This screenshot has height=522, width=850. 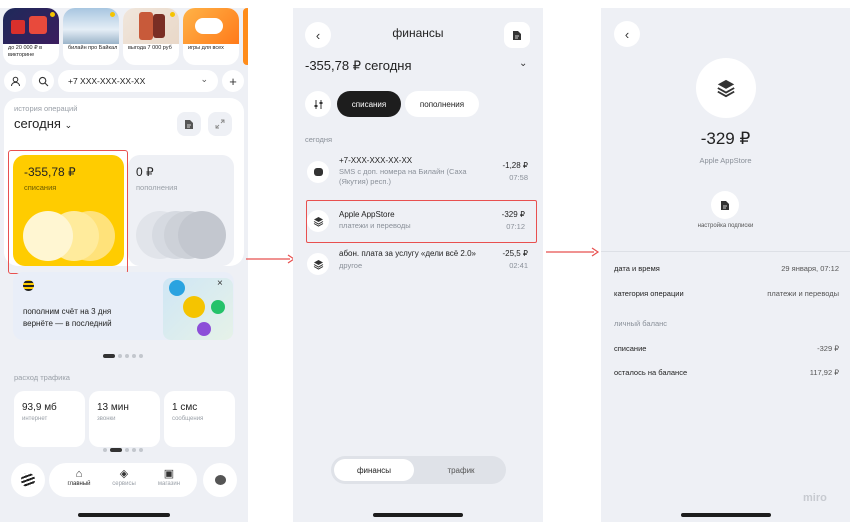 I want to click on transaction-time: 07:12, so click(x=515, y=226).